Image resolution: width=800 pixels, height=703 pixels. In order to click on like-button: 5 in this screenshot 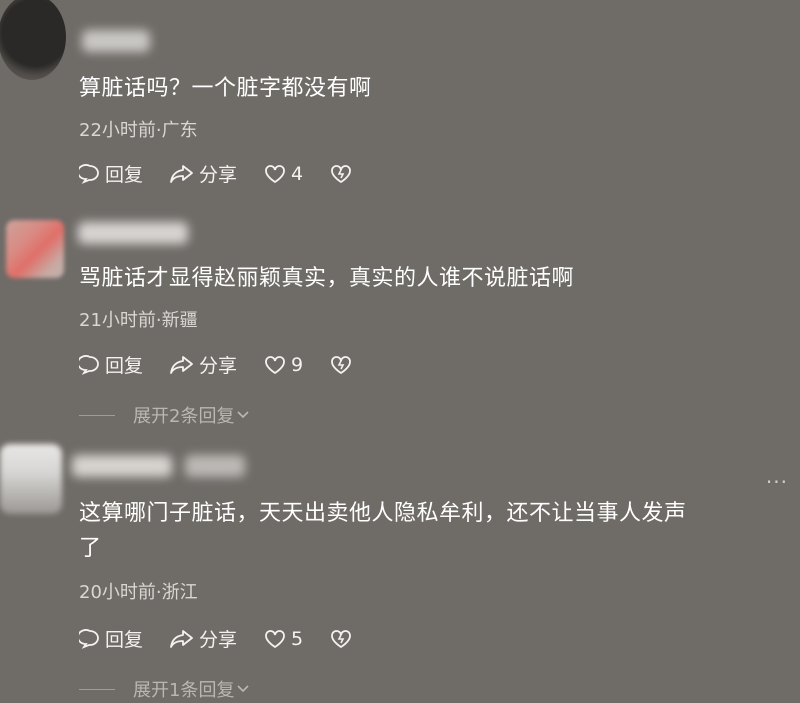, I will do `click(283, 639)`.